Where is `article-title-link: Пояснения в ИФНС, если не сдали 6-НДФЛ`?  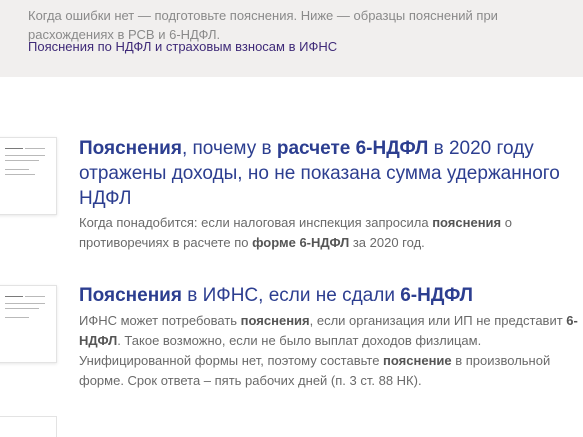
article-title-link: Пояснения в ИФНС, если не сдали 6-НДФЛ is located at coordinates (329, 295).